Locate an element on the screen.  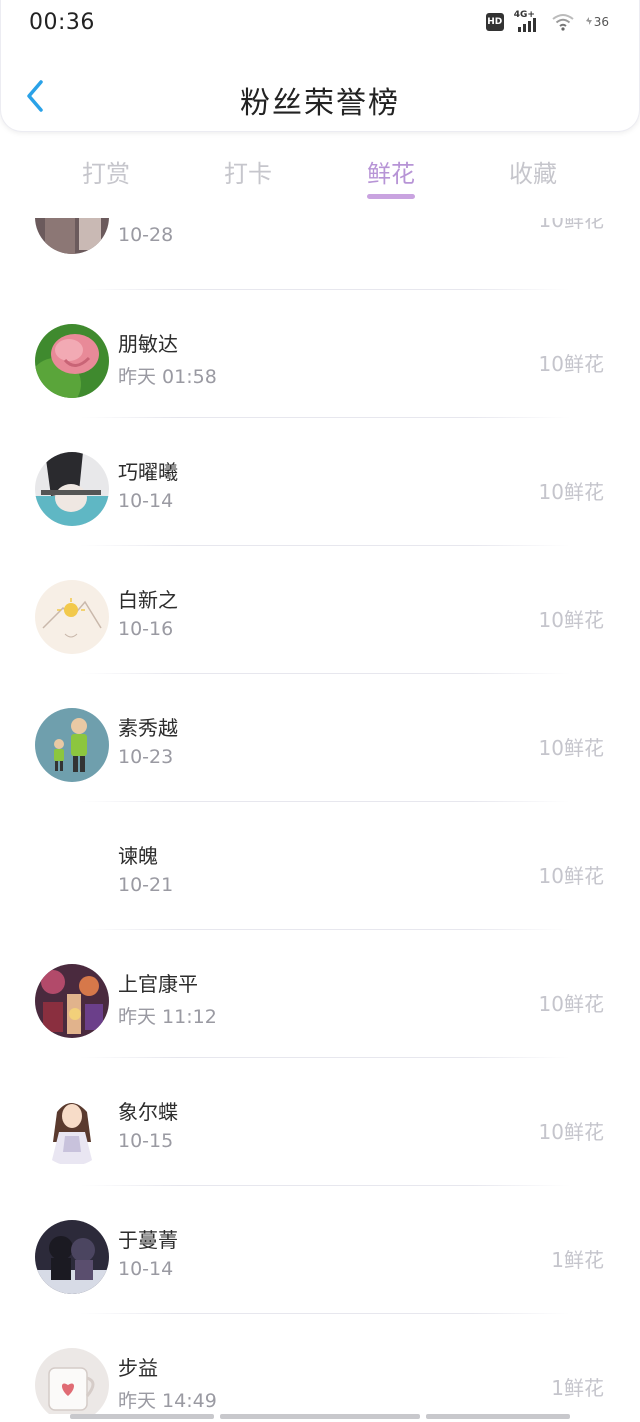
list-item: 巧曜曦 10-14 10鲜花 is located at coordinates (320, 482).